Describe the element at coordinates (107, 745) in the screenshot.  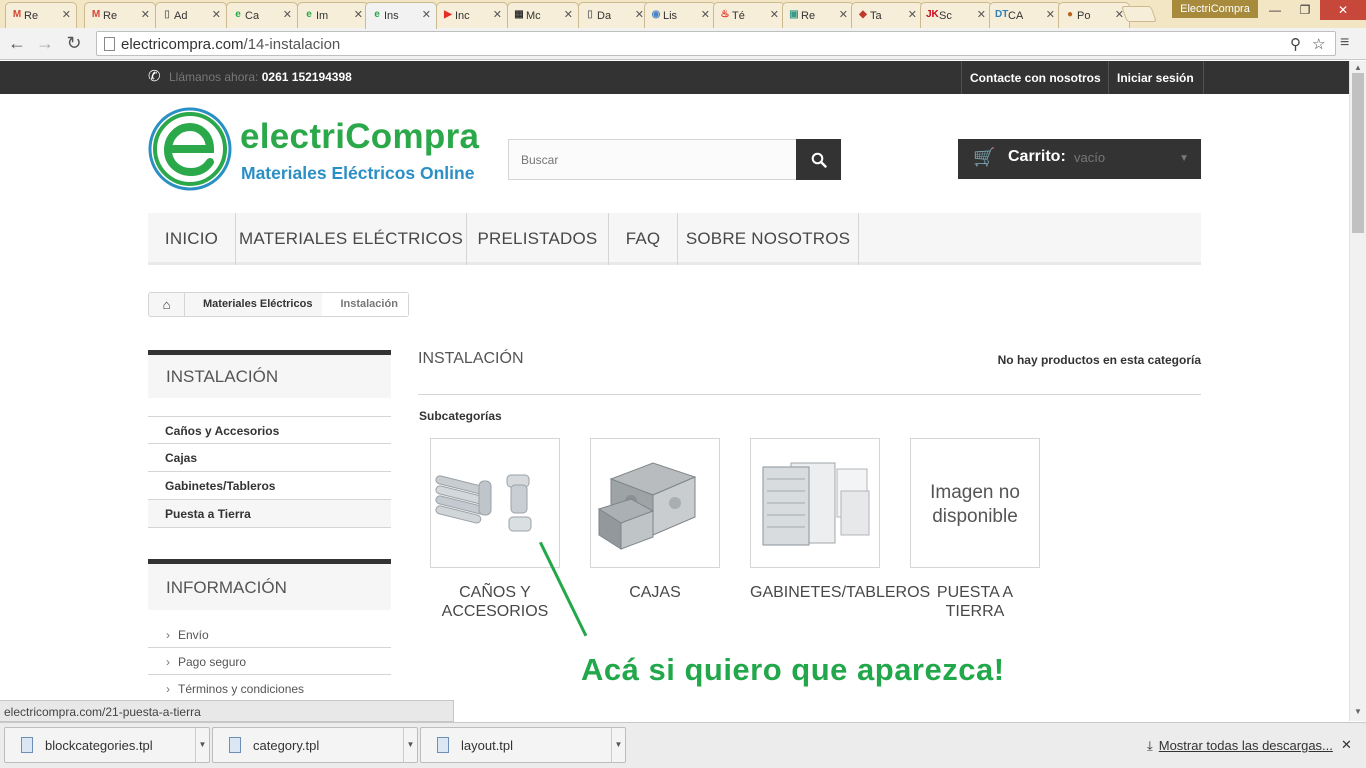
I see `download-item: blockcategories.tpl ▼` at that location.